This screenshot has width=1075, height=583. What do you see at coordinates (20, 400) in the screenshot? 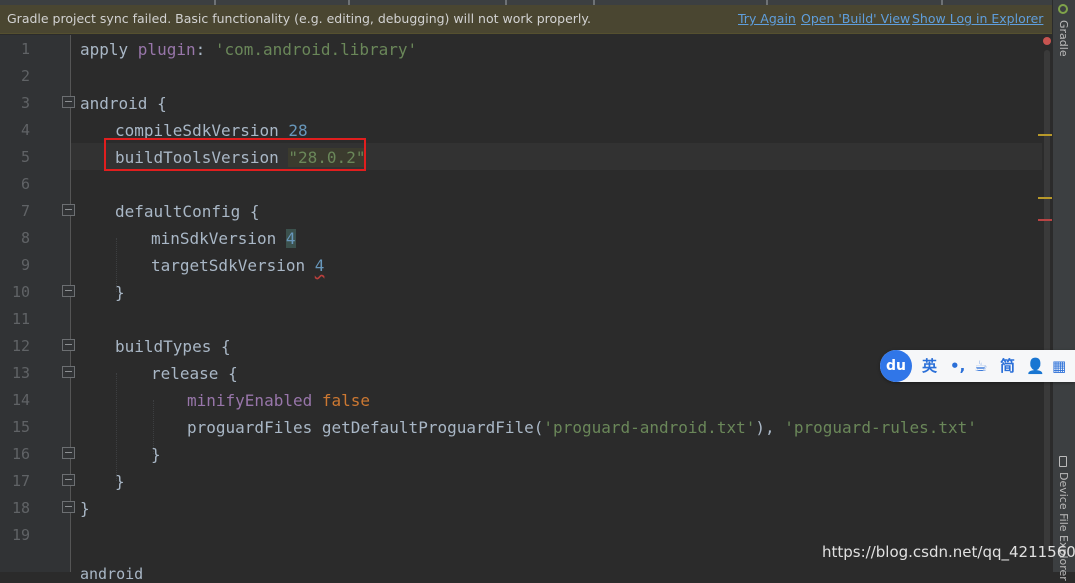
I see `line-number: 14` at bounding box center [20, 400].